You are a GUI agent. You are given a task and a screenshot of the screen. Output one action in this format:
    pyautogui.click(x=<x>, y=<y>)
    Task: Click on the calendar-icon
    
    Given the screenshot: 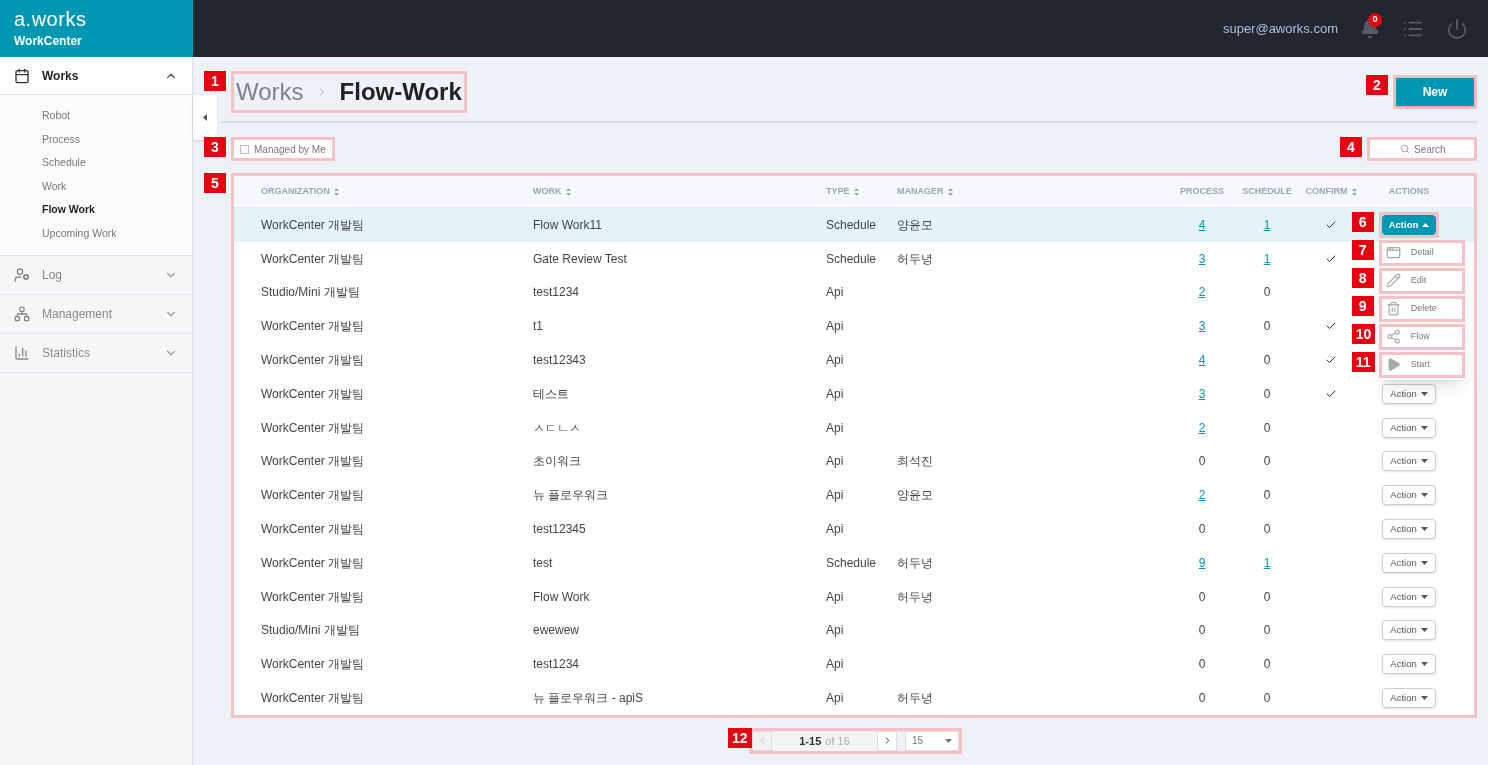 What is the action you would take?
    pyautogui.click(x=22, y=75)
    